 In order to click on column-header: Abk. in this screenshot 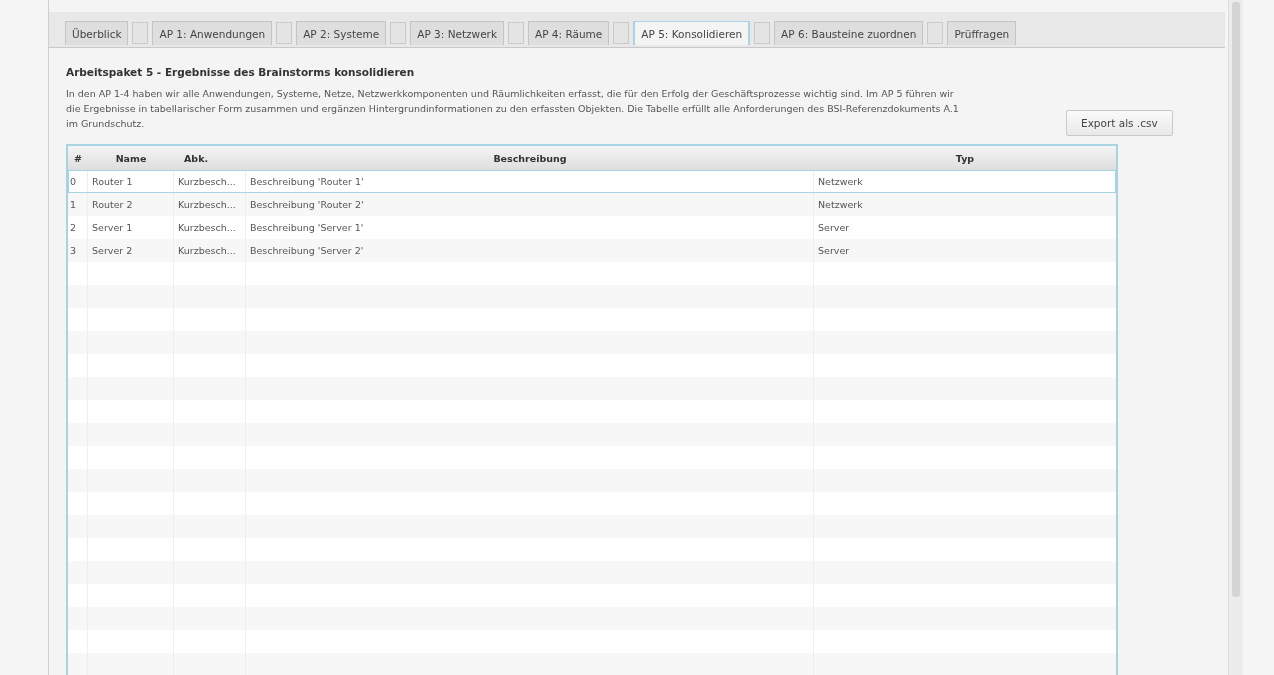, I will do `click(210, 158)`.